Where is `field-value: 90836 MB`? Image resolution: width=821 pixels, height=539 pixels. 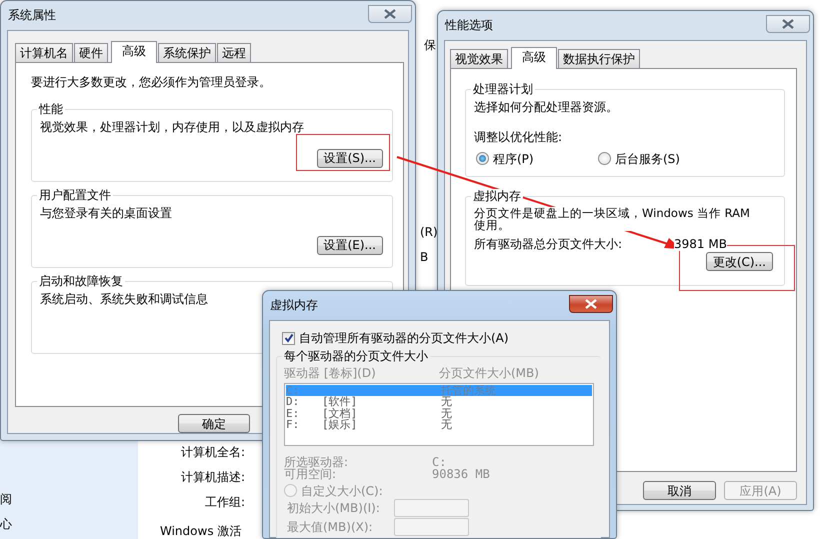
field-value: 90836 MB is located at coordinates (461, 474).